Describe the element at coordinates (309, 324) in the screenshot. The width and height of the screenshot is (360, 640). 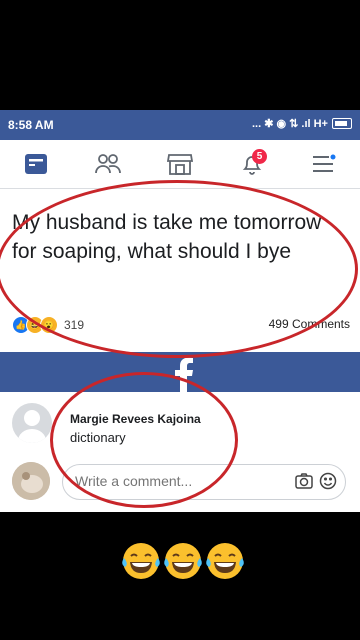
I see `comments-count: 499 Comments` at that location.